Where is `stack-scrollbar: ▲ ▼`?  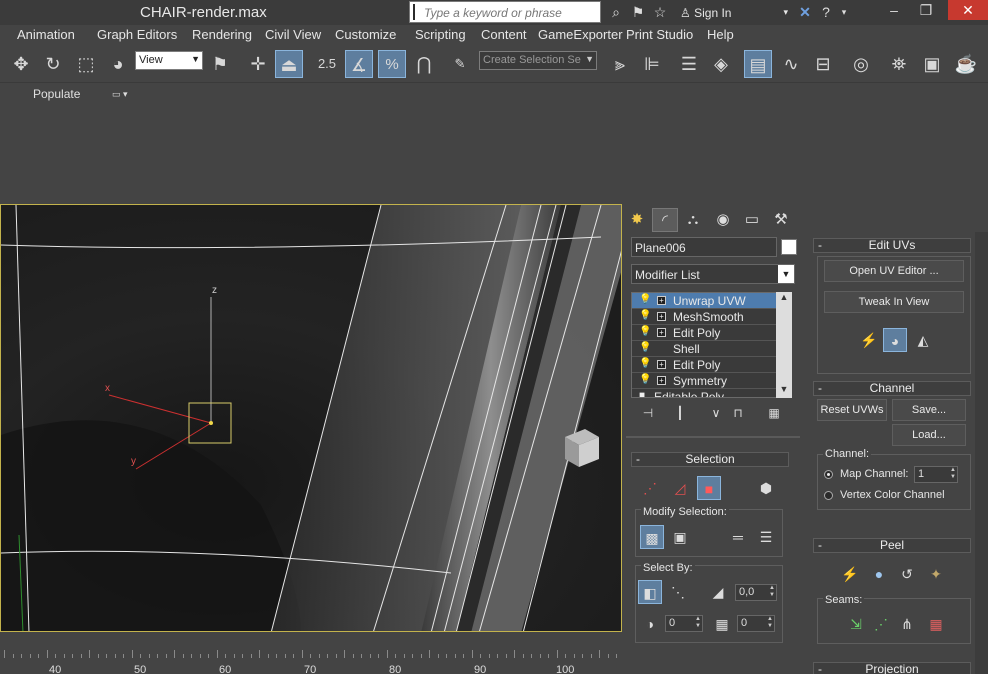 stack-scrollbar: ▲ ▼ is located at coordinates (784, 345).